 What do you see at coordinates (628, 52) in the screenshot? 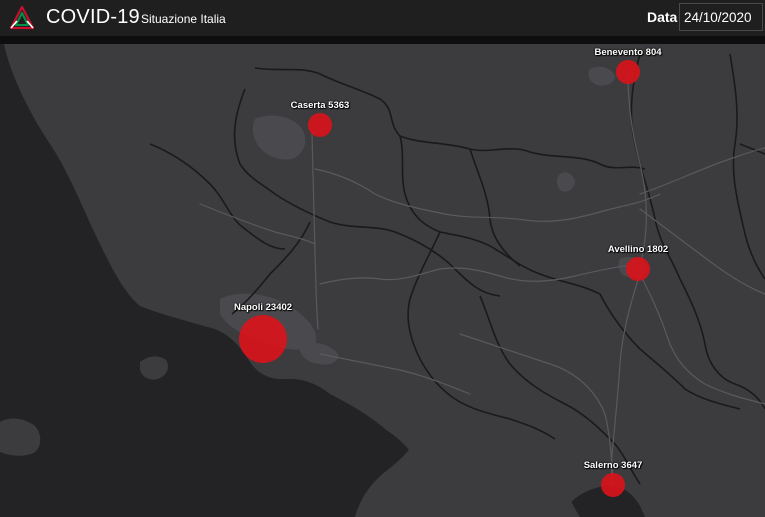
I see `marker-label-benevento: Benevento 804` at bounding box center [628, 52].